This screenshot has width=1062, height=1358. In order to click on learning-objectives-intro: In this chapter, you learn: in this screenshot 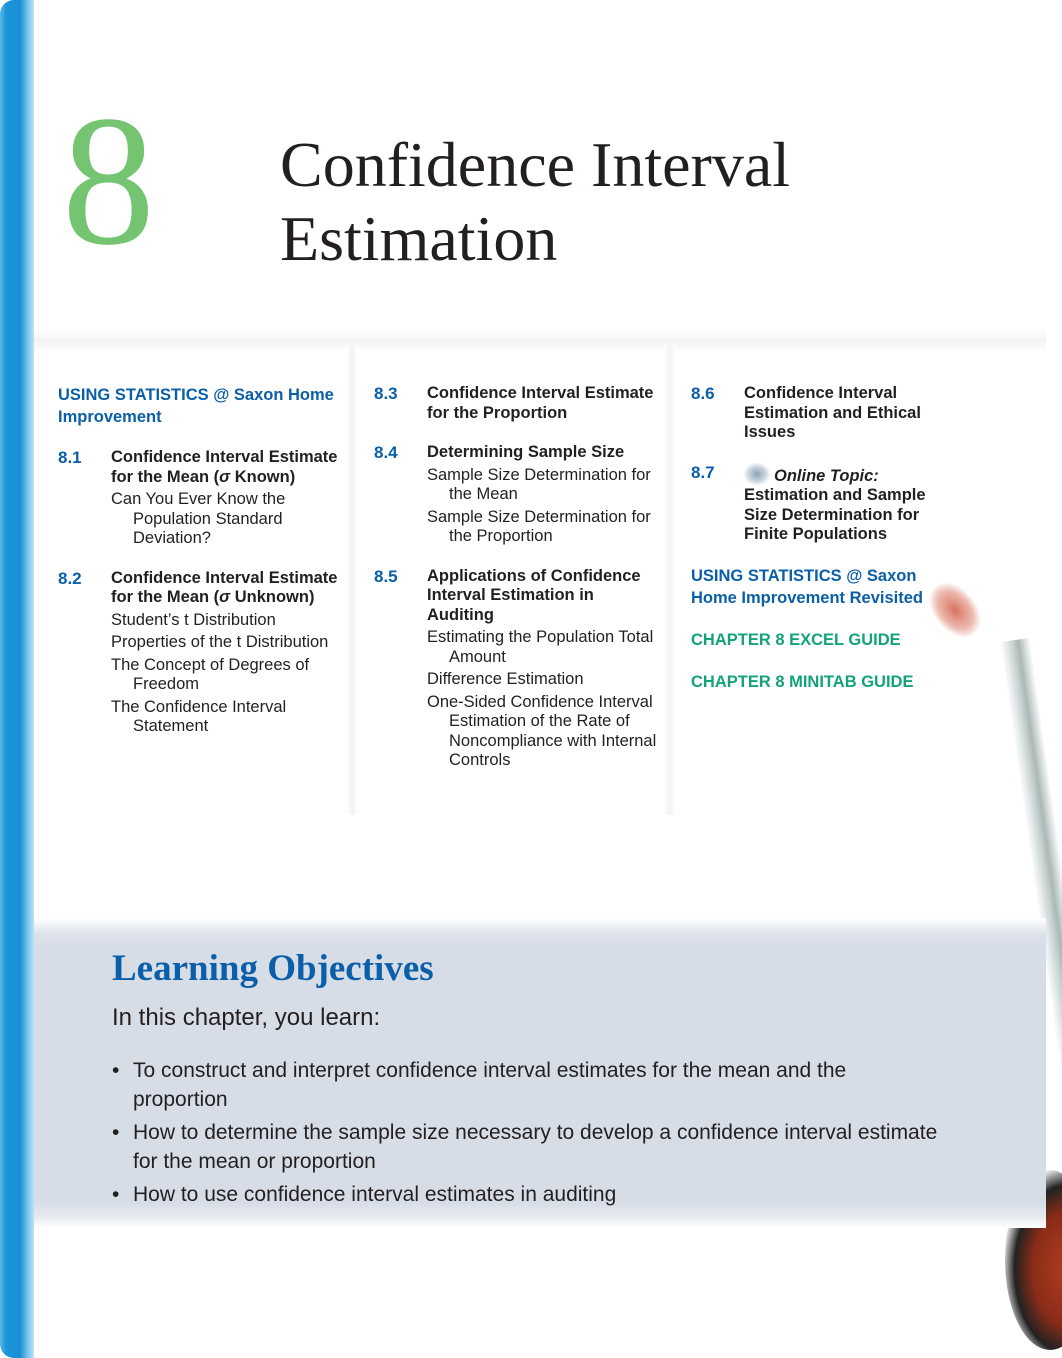, I will do `click(246, 1017)`.